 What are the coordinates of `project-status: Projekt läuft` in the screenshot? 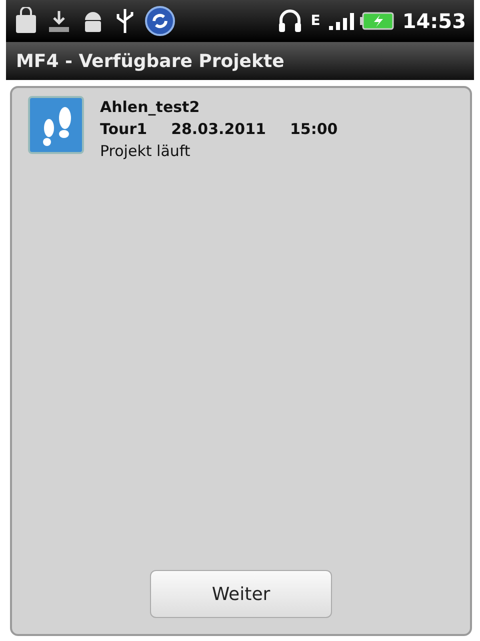 It's located at (146, 151).